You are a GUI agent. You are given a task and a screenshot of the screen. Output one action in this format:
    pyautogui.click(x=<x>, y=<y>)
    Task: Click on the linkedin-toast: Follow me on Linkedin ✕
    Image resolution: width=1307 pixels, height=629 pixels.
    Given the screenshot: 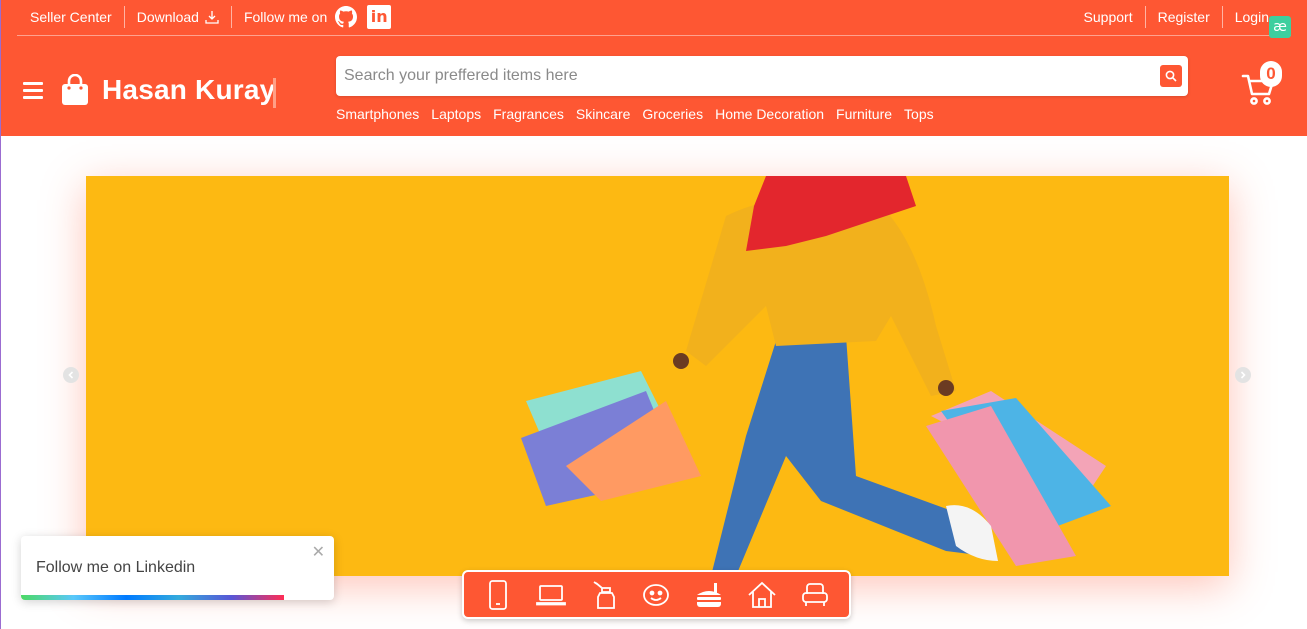 What is the action you would take?
    pyautogui.click(x=177, y=568)
    